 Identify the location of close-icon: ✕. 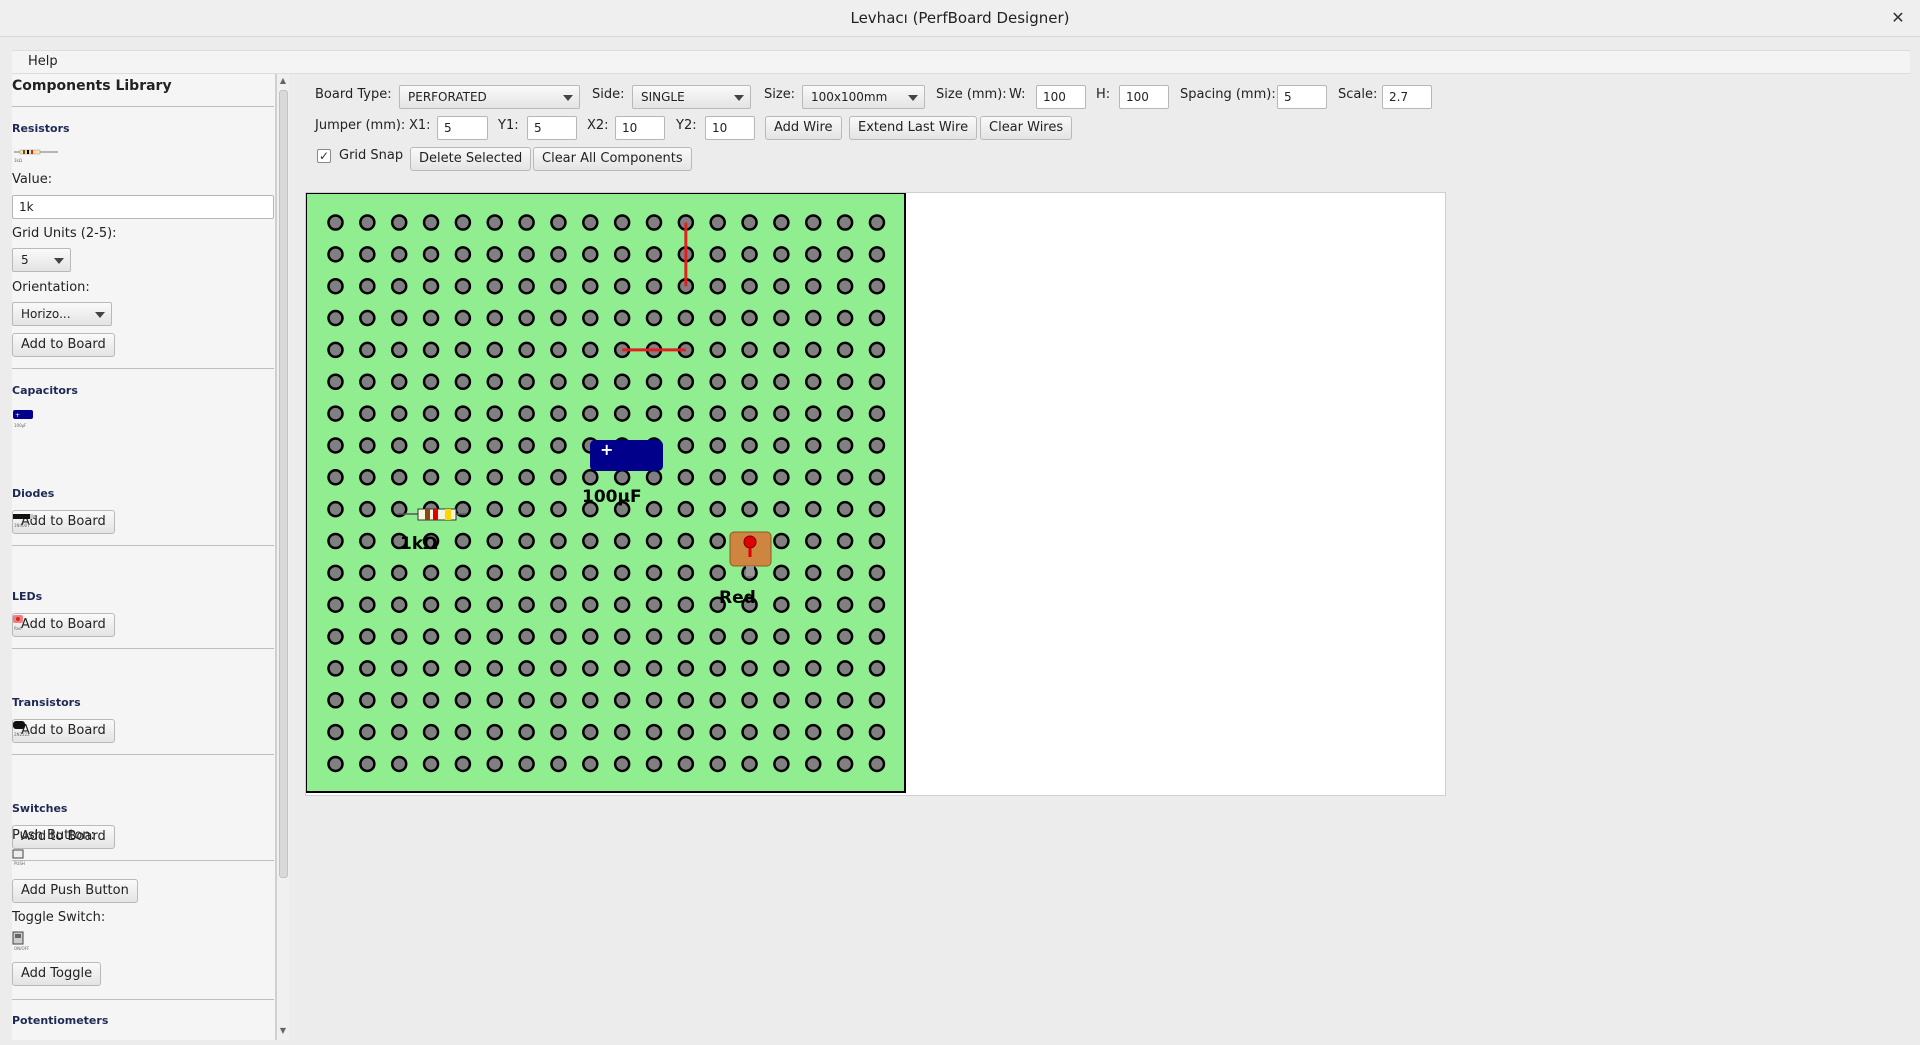
(1898, 18).